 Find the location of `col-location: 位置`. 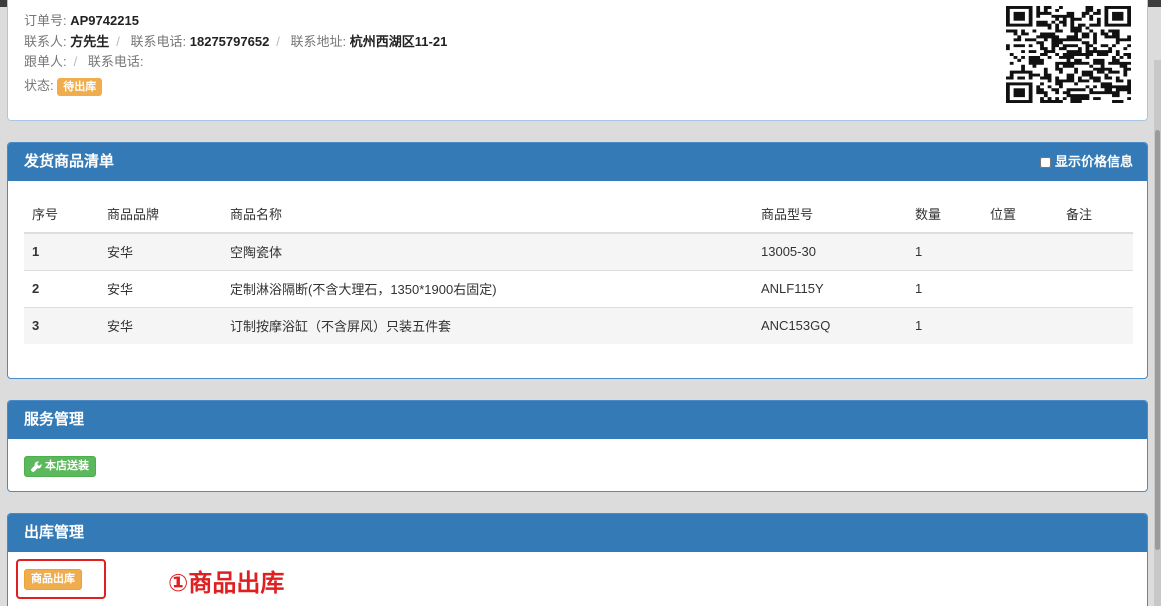

col-location: 位置 is located at coordinates (1020, 214).